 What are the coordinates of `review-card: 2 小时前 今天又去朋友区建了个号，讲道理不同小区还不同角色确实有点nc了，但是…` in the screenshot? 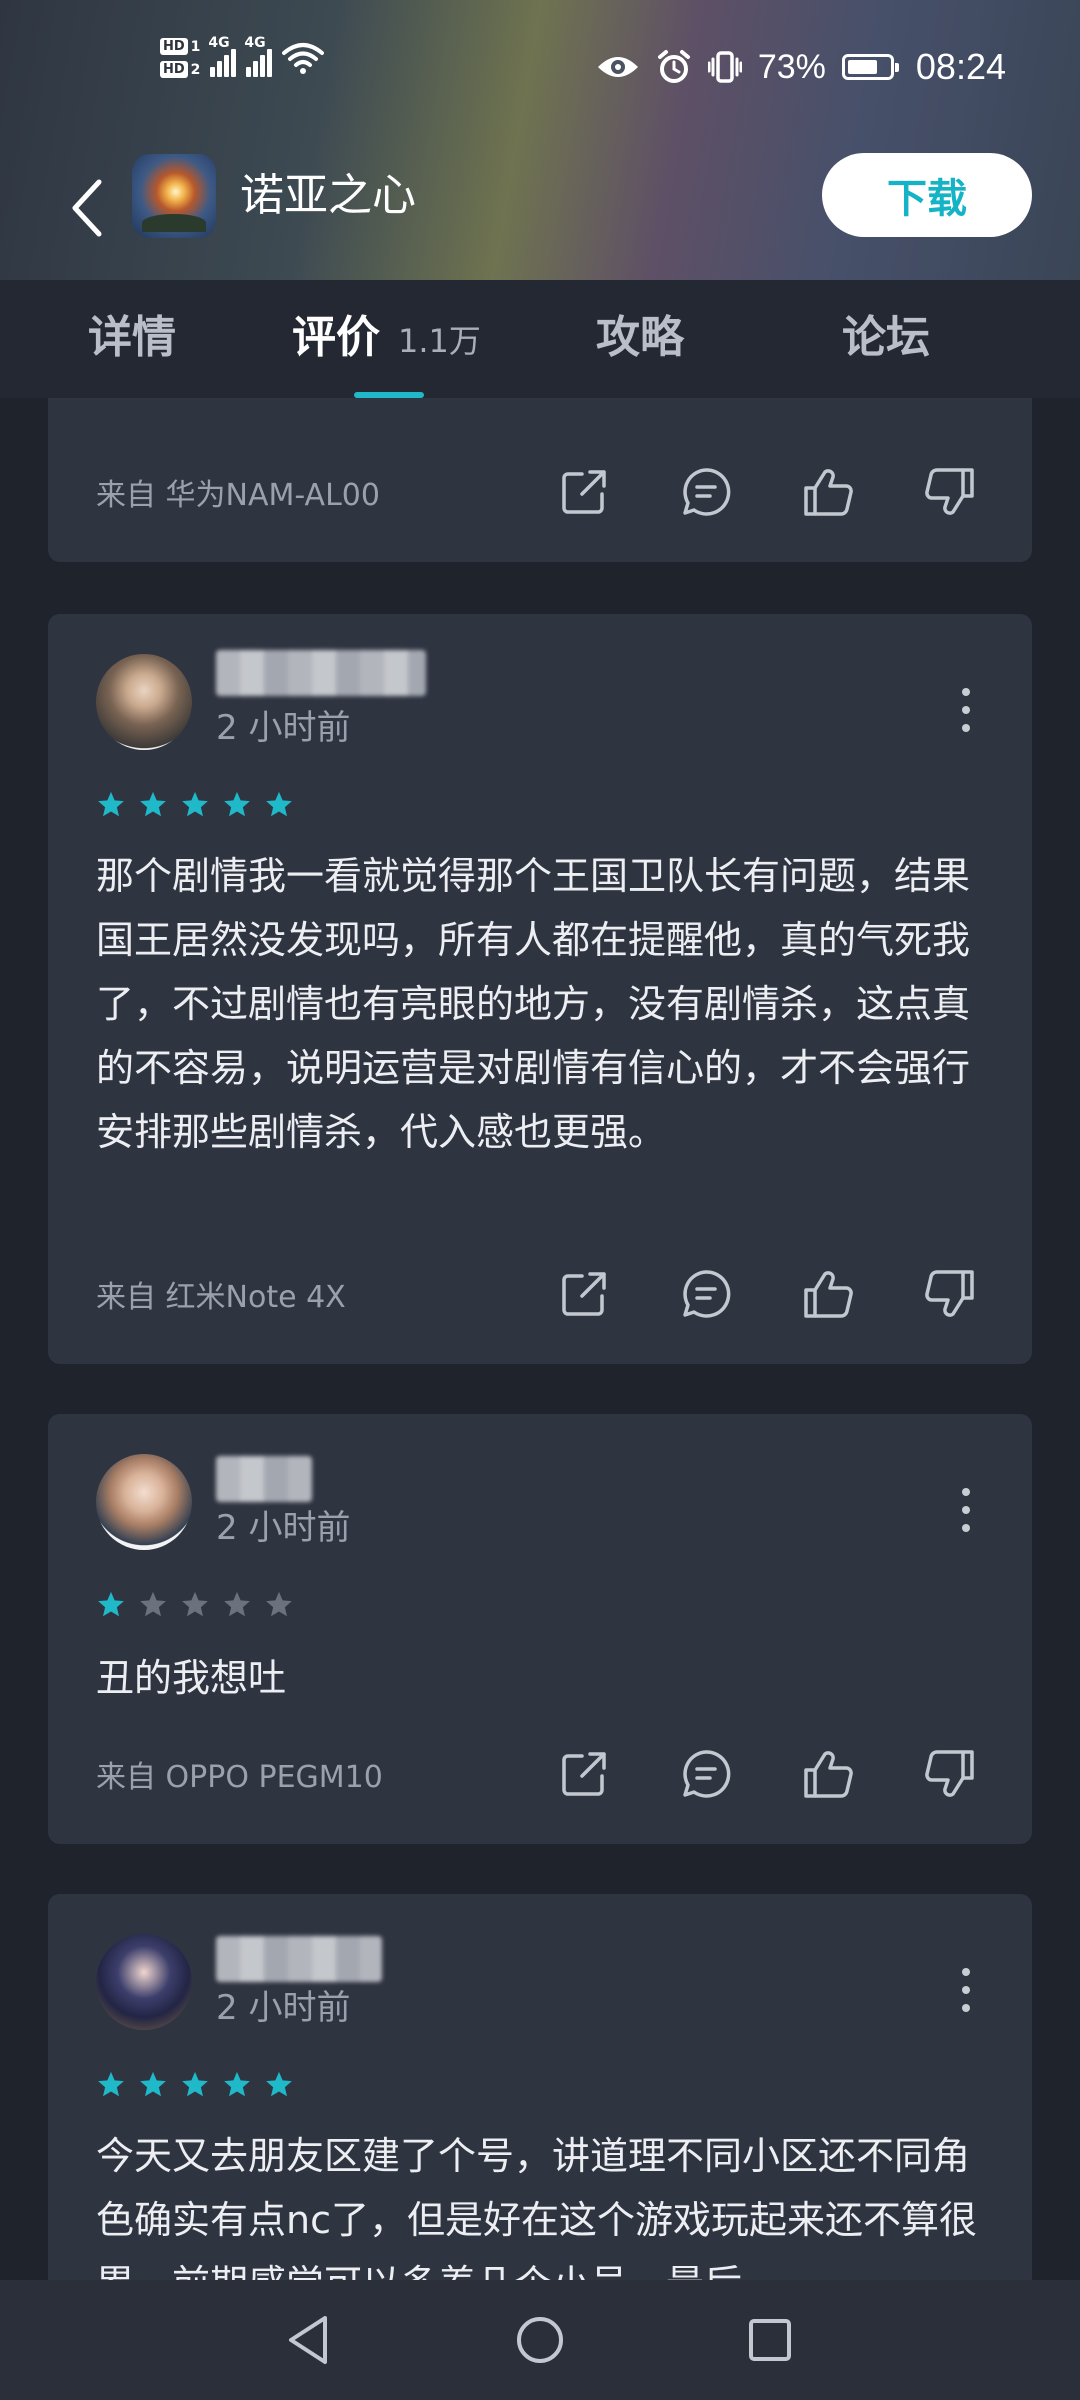 It's located at (540, 2087).